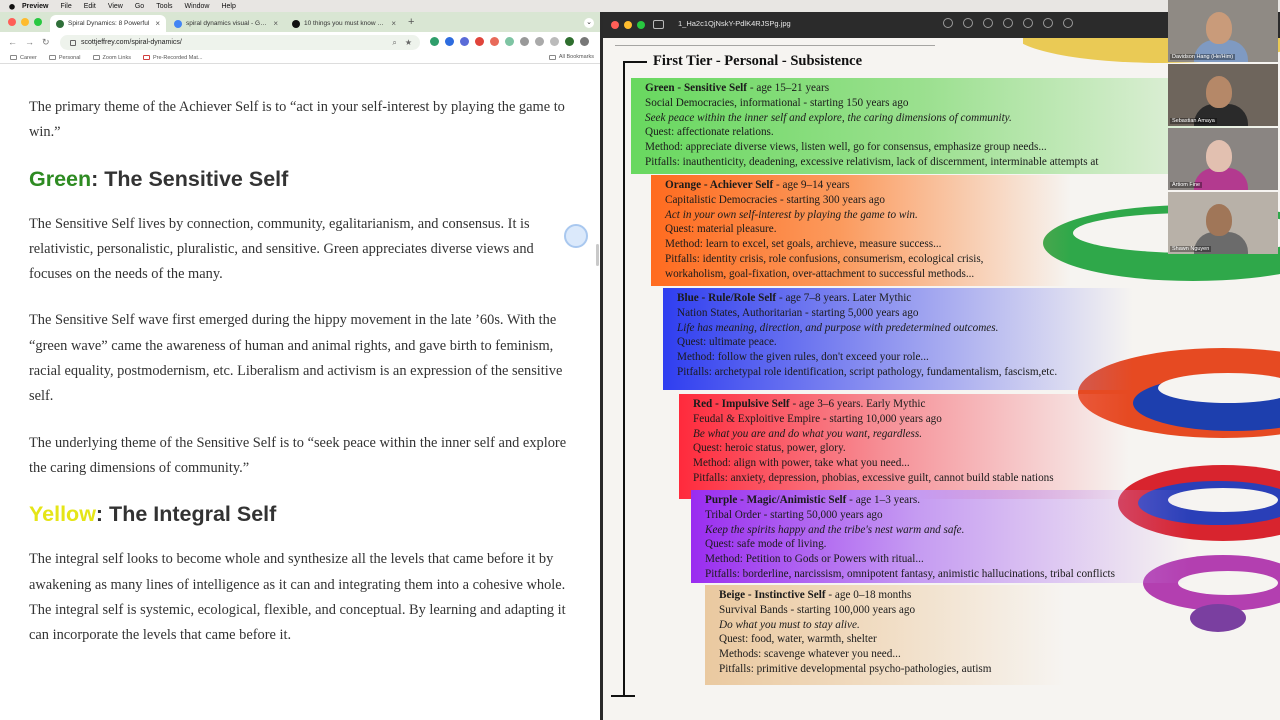  I want to click on sidebar-toggle-icon, so click(658, 24).